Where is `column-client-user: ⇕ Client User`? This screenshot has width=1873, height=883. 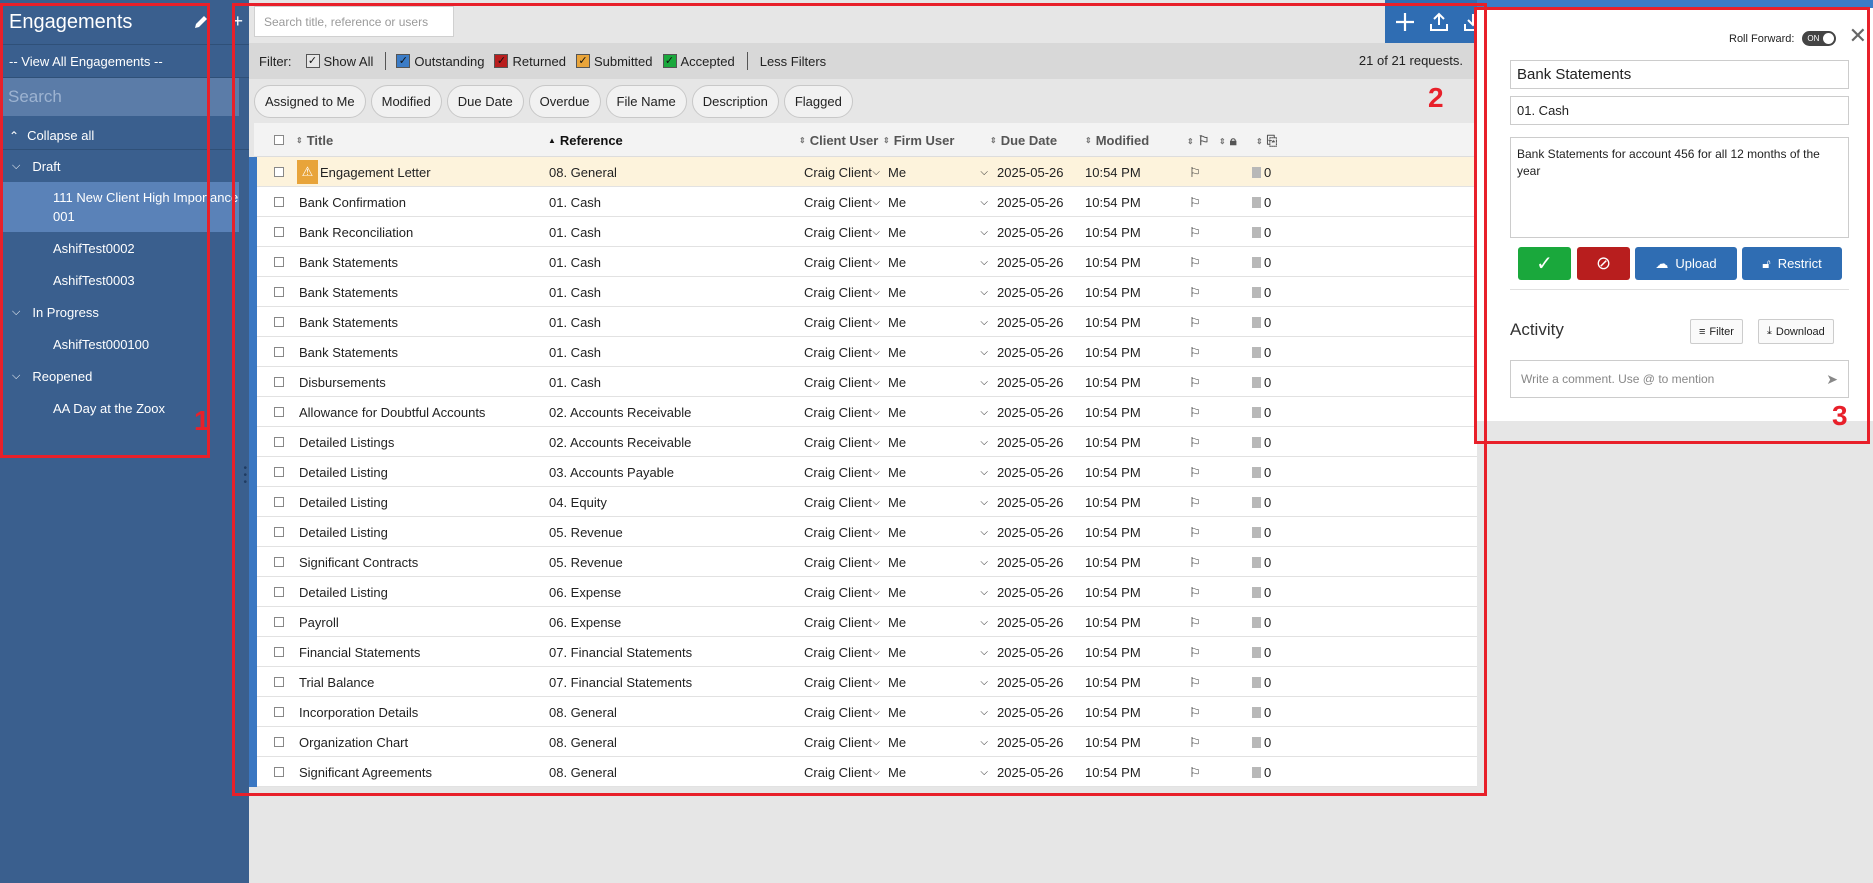 column-client-user: ⇕ Client User is located at coordinates (838, 140).